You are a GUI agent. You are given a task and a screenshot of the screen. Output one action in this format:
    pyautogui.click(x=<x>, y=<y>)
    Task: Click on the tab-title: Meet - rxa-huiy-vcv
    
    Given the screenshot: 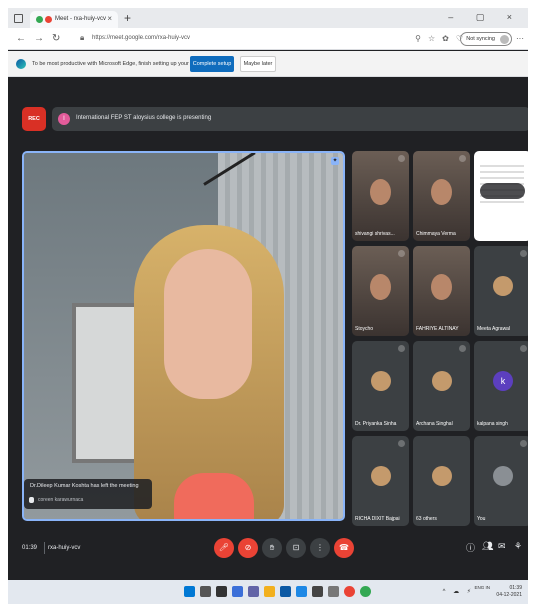 What is the action you would take?
    pyautogui.click(x=81, y=19)
    